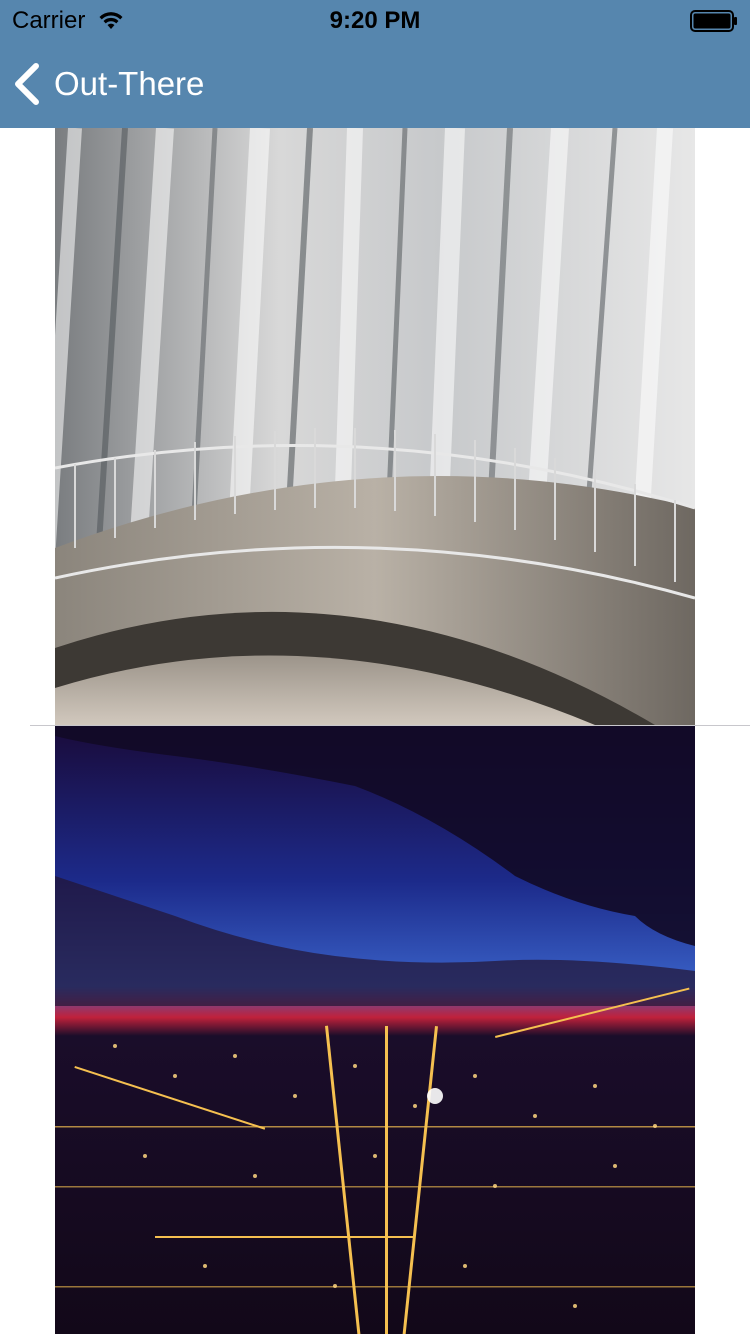 The height and width of the screenshot is (1334, 750). Describe the element at coordinates (713, 21) in the screenshot. I see `battery-icon` at that location.